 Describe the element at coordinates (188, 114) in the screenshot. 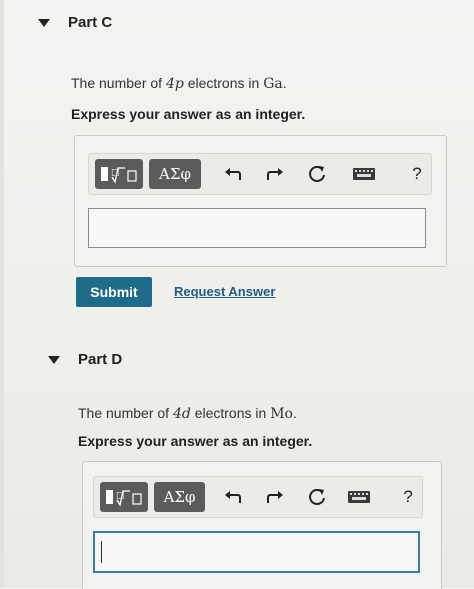

I see `part-c-instruction: Express your answer as an integer.` at that location.